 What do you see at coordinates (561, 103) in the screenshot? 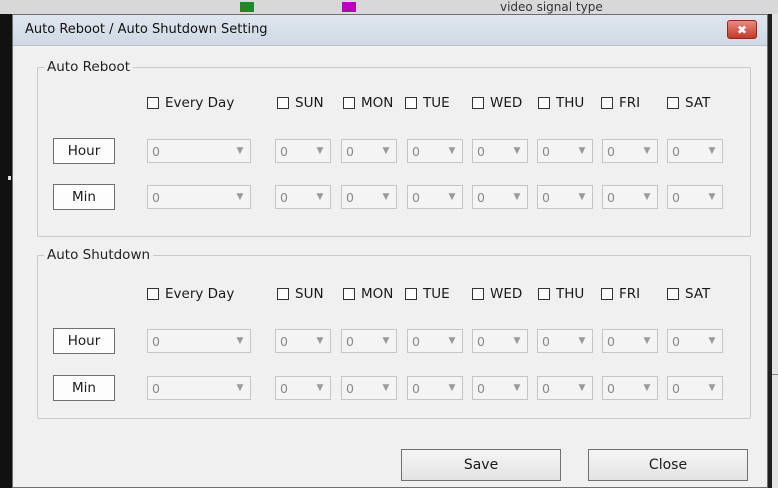
I see `reboot-thu-checkbox: THU` at bounding box center [561, 103].